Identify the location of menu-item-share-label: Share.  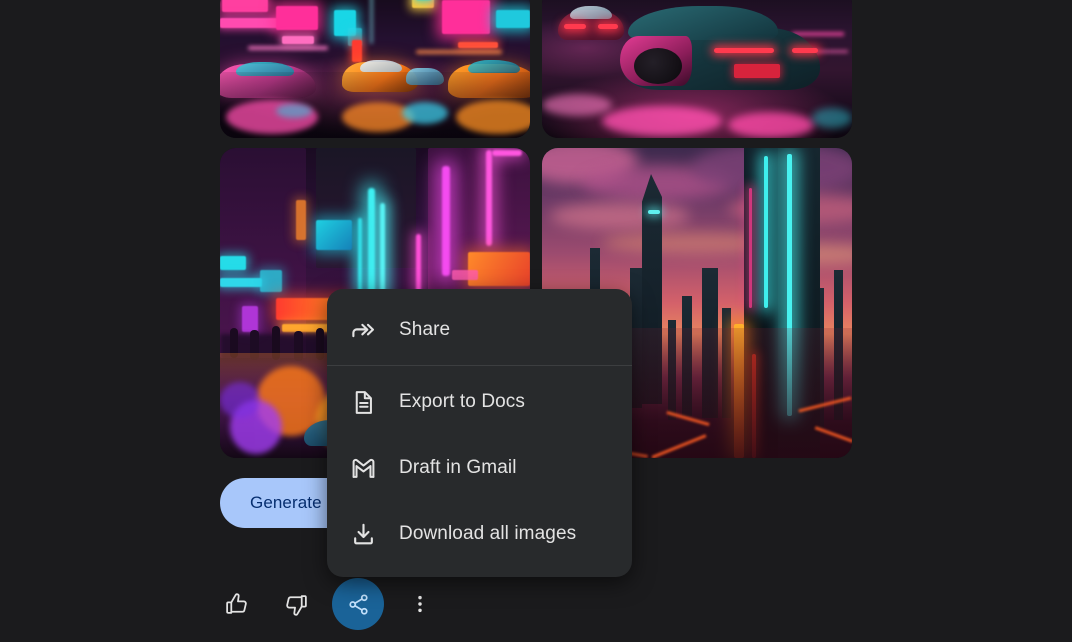
(425, 329).